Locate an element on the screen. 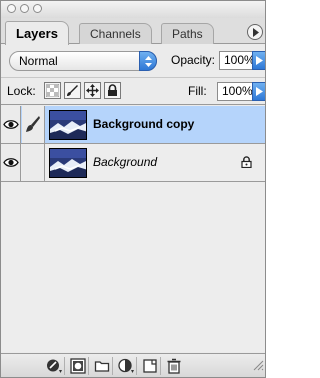 This screenshot has width=320, height=378. layer-row-background: Background is located at coordinates (133, 163).